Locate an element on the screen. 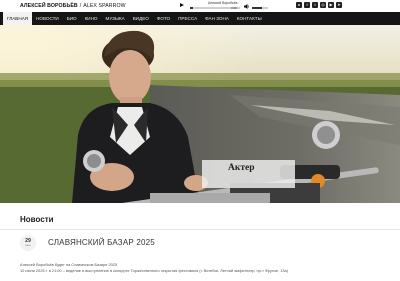  nav-item-4: МУЗЫКА is located at coordinates (115, 18).